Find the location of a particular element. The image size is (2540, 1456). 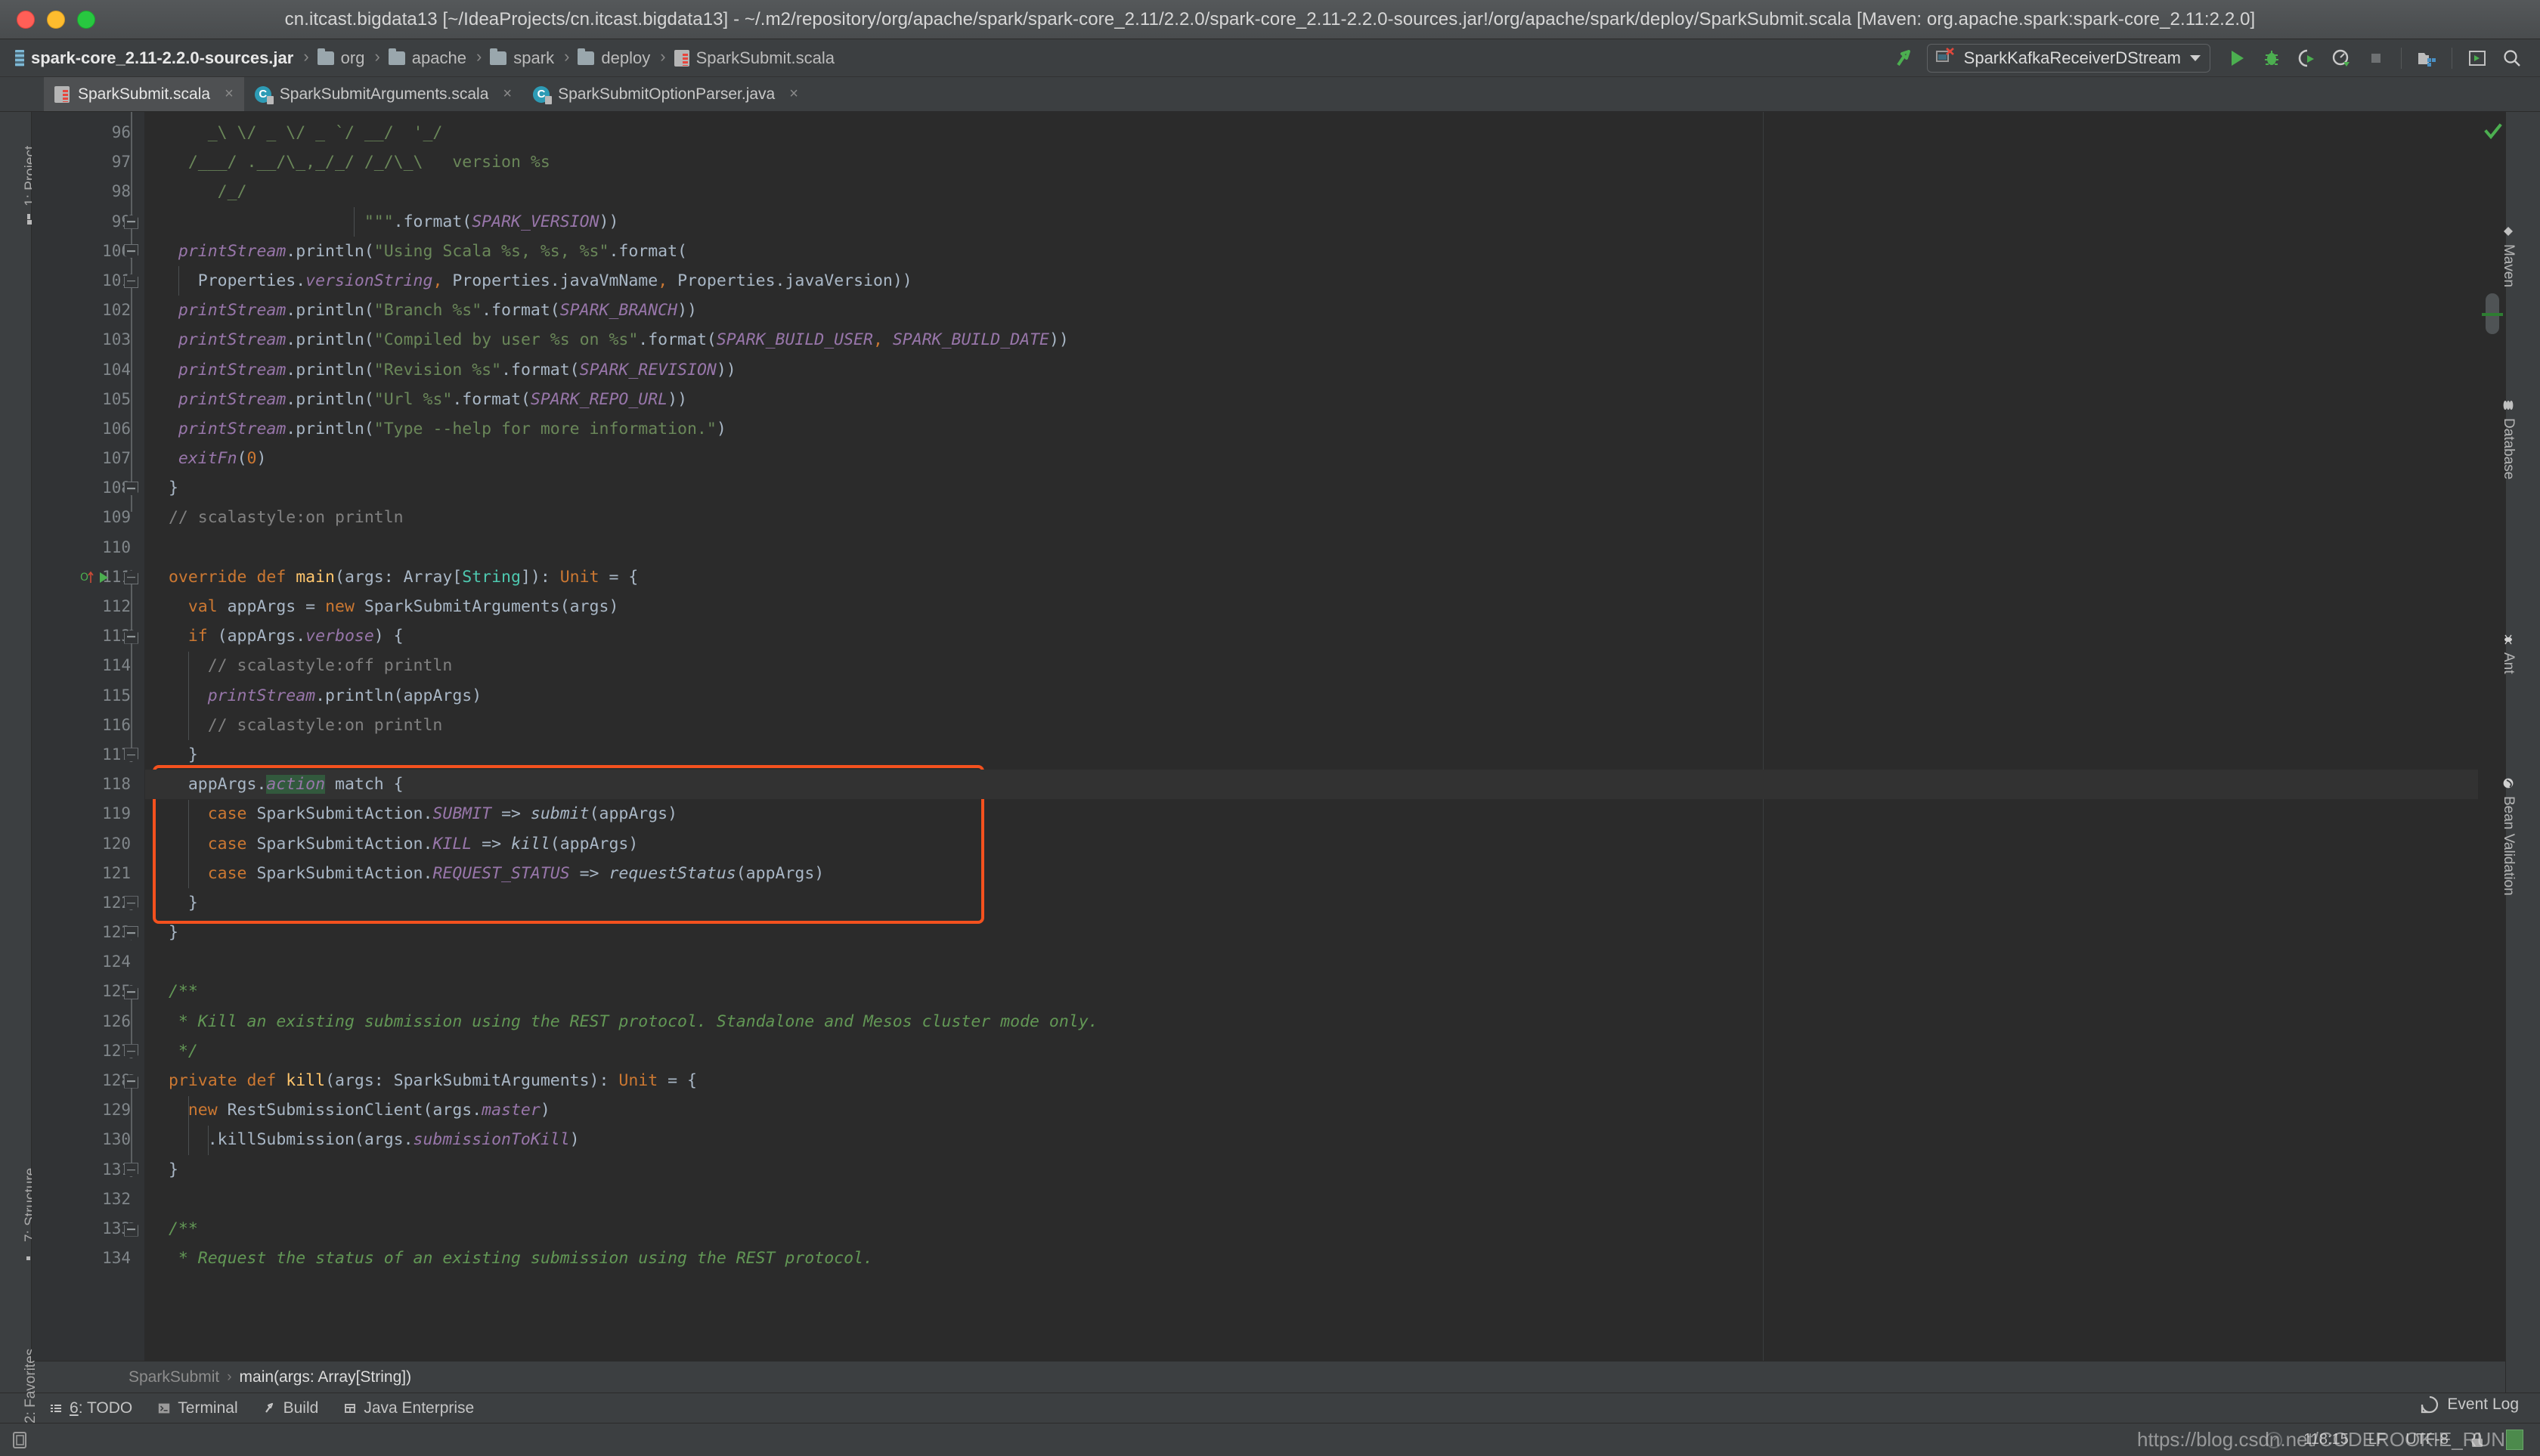

breadcrumb-item-spark: spark is located at coordinates (523, 58).